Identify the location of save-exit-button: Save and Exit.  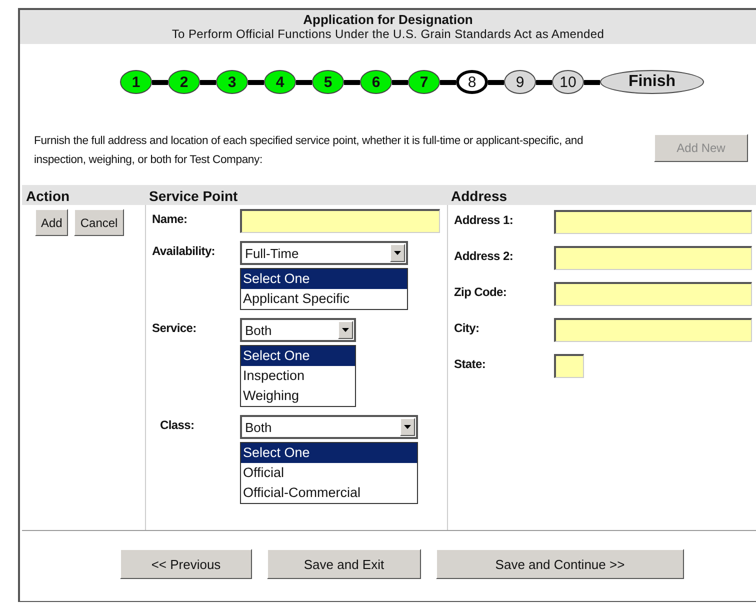
(344, 564).